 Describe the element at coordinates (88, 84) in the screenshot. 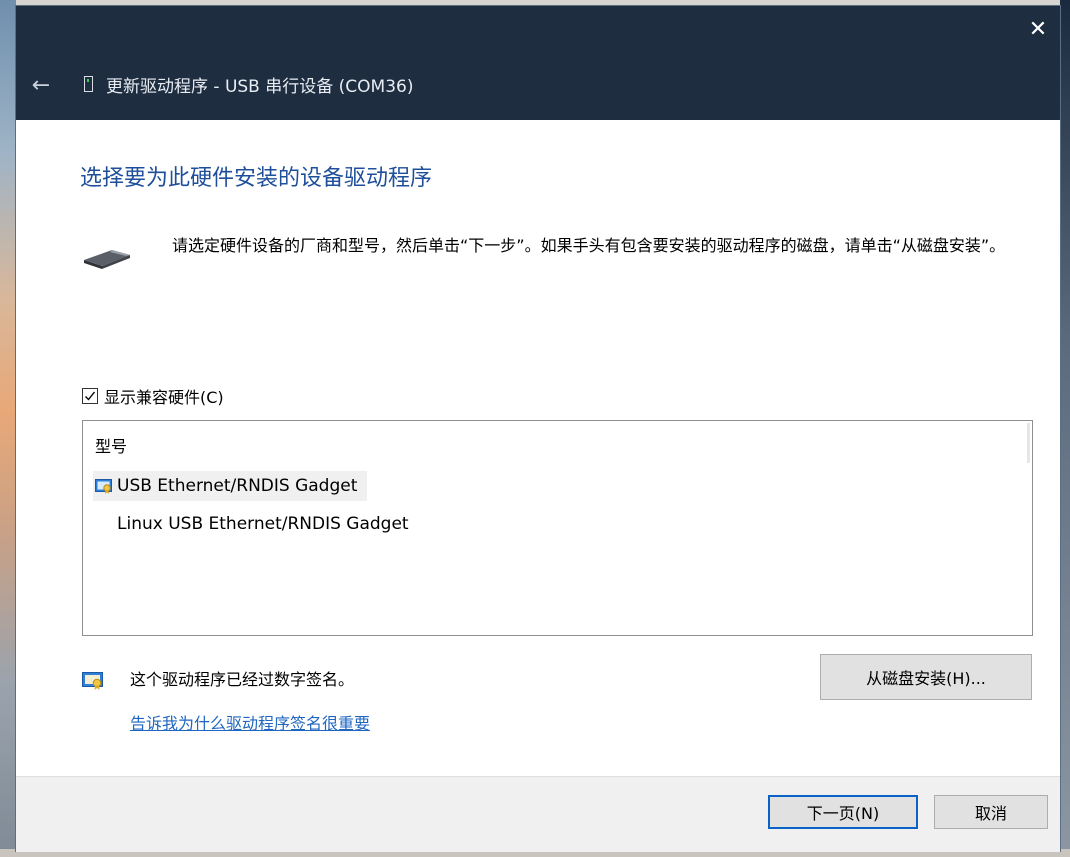

I see `device-icon` at that location.